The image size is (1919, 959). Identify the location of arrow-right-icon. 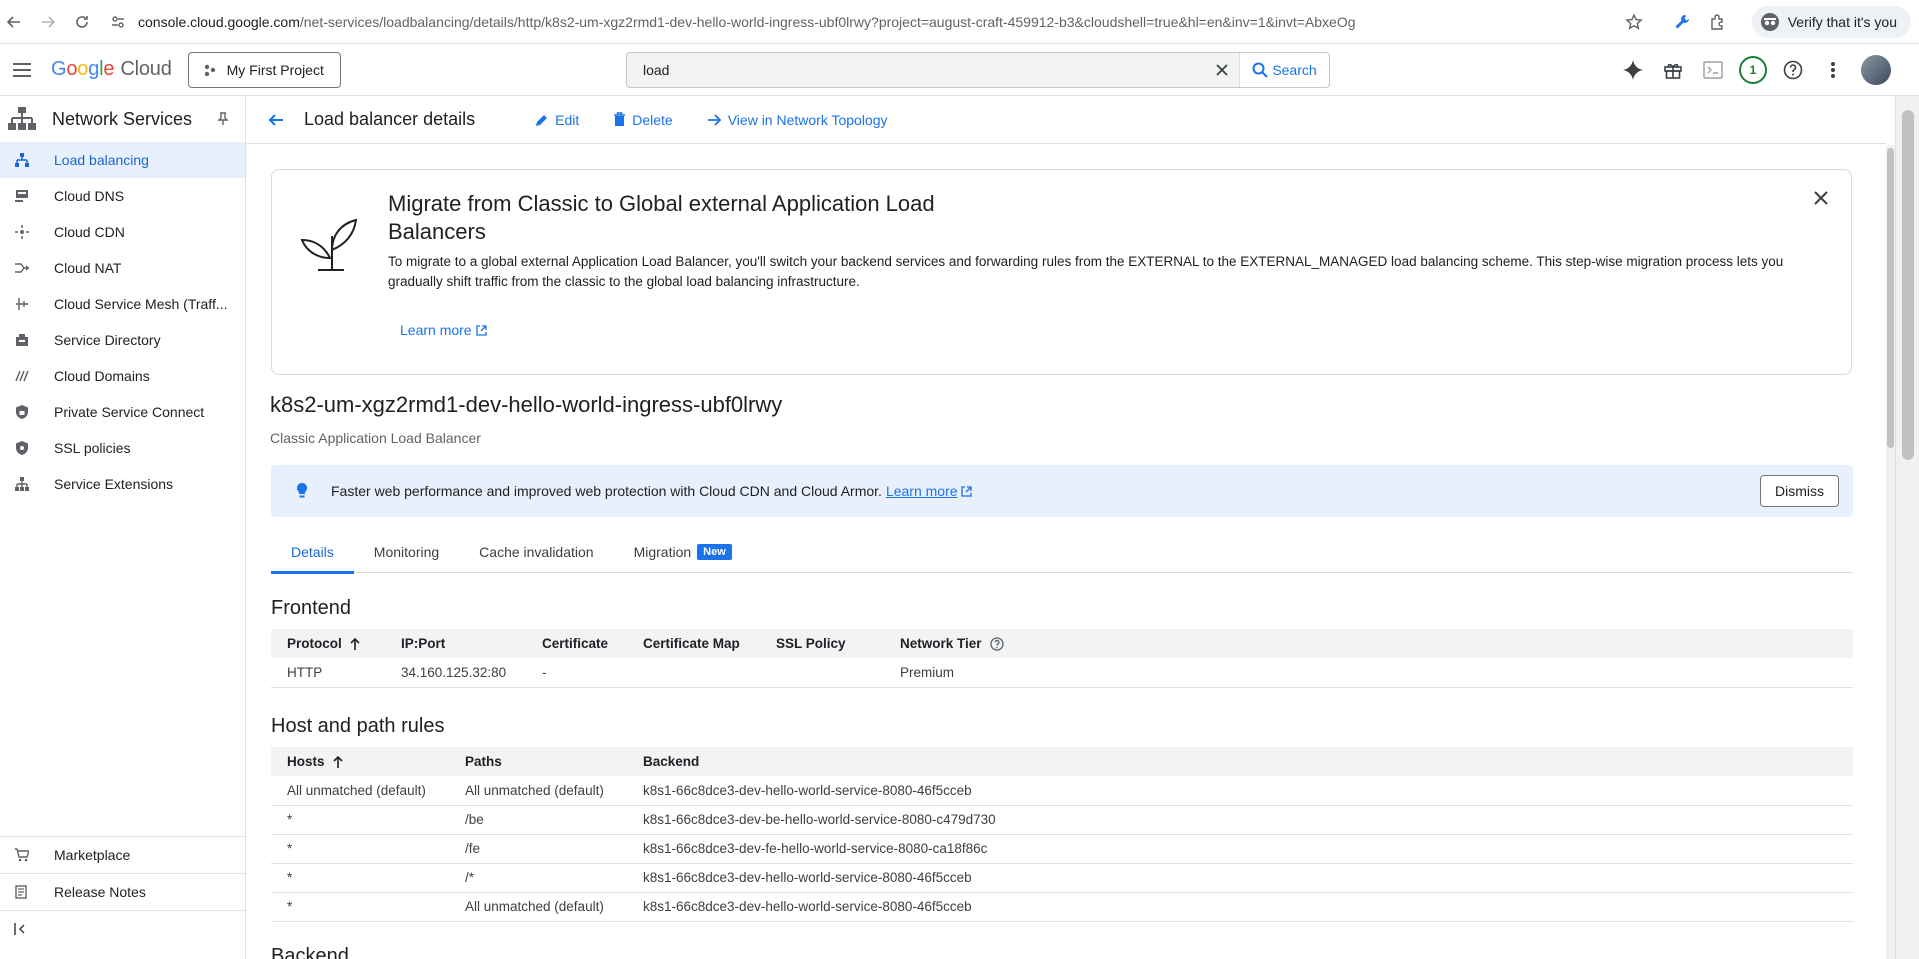
(714, 120).